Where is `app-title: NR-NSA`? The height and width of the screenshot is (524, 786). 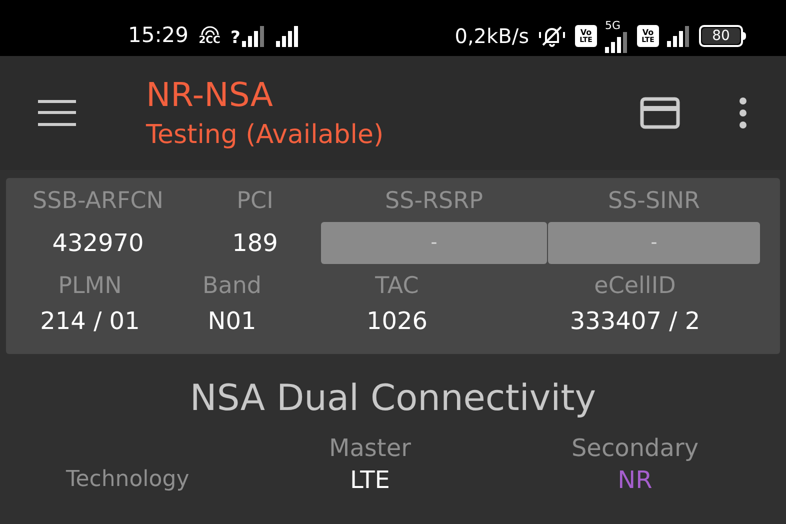
app-title: NR-NSA is located at coordinates (210, 95).